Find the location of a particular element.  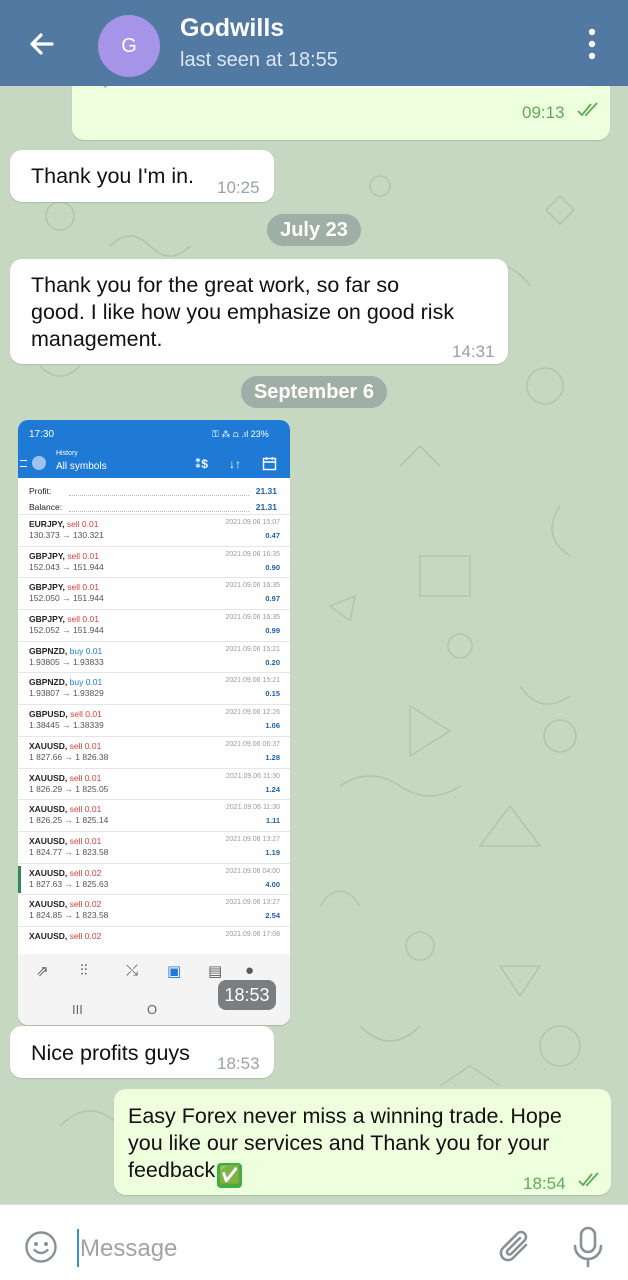

contact-name: Godwills is located at coordinates (232, 28).